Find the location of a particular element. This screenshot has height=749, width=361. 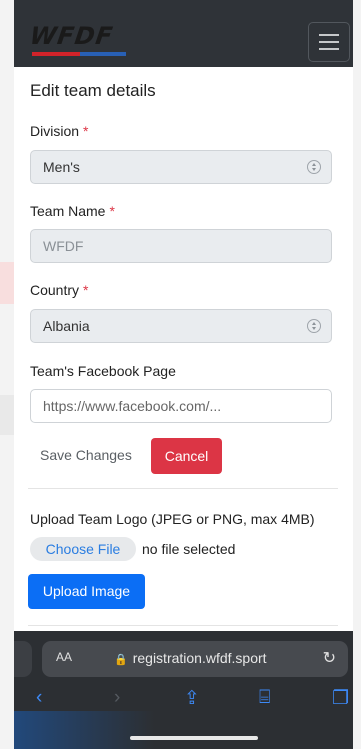

country-value: Albania is located at coordinates (66, 326).